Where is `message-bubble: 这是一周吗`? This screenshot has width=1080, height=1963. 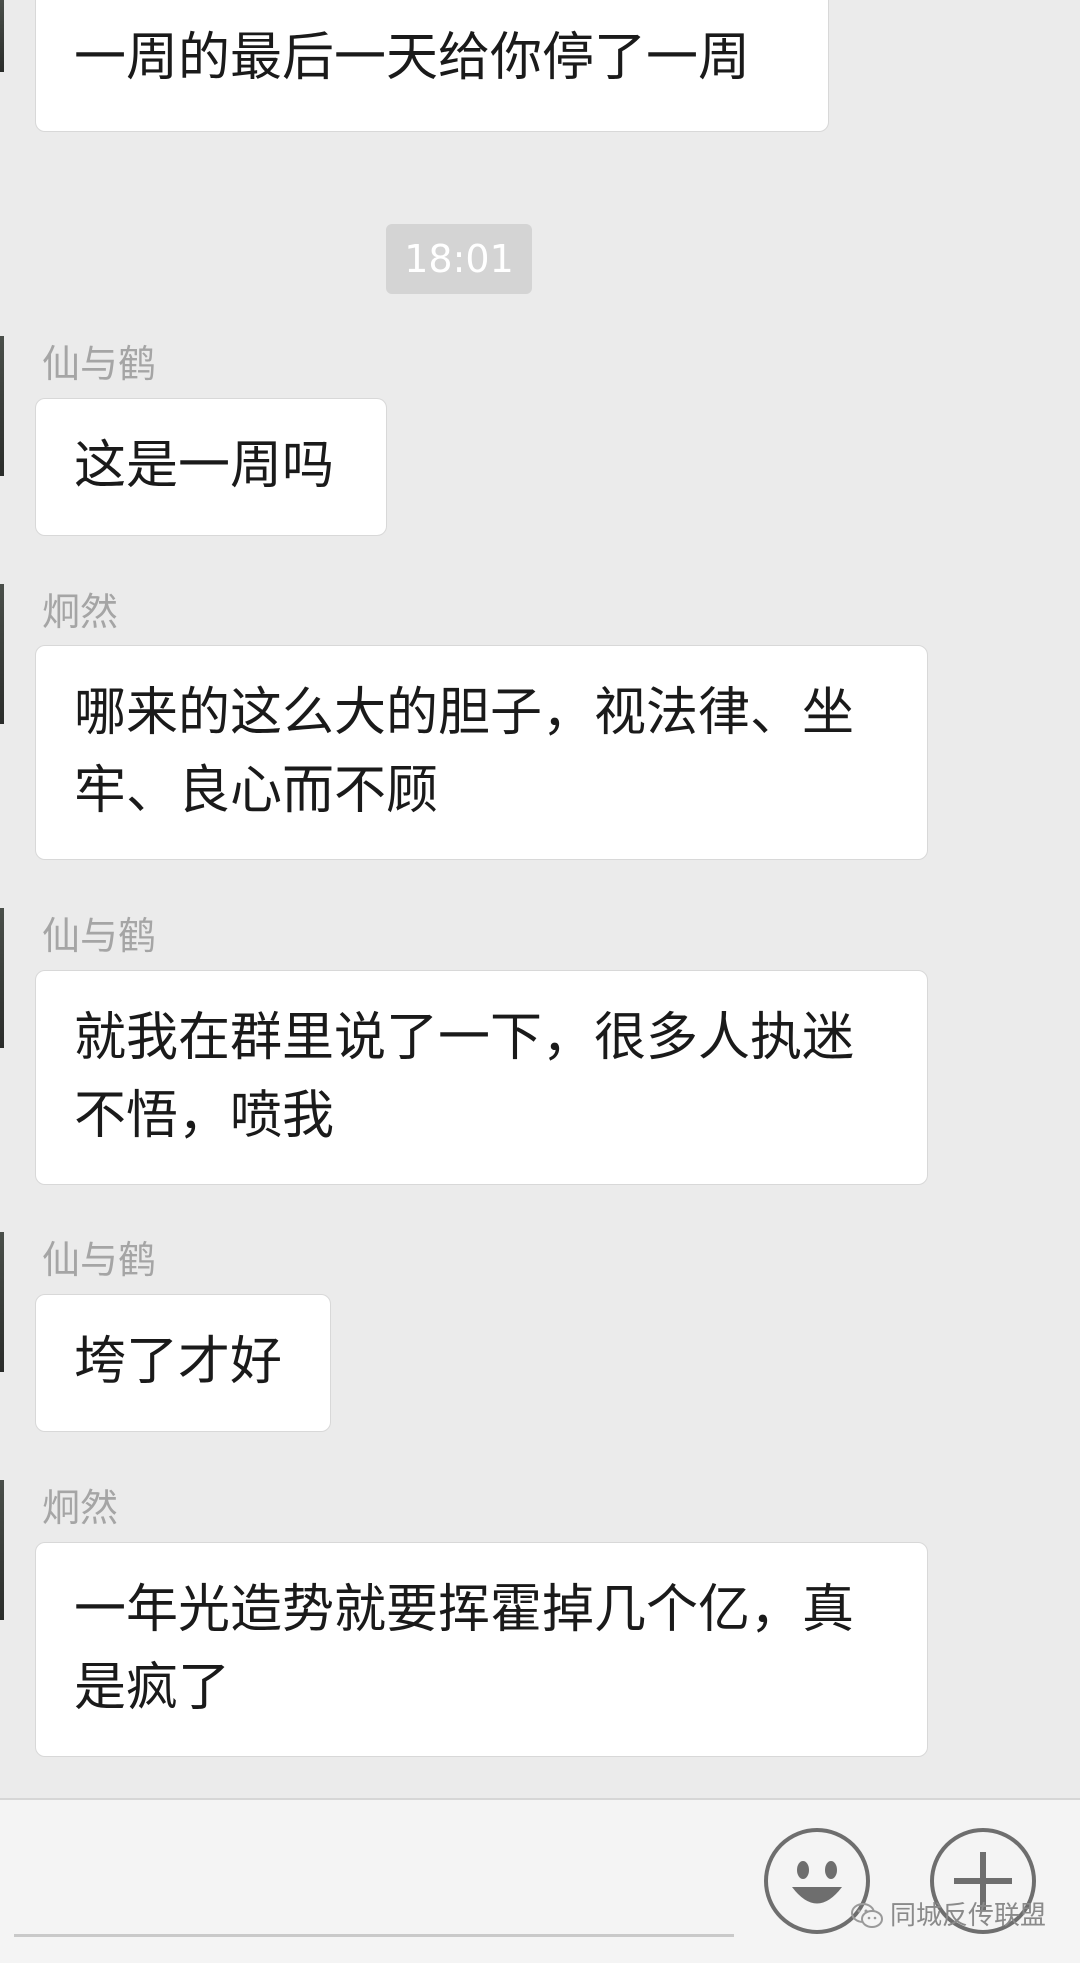
message-bubble: 这是一周吗 is located at coordinates (211, 467).